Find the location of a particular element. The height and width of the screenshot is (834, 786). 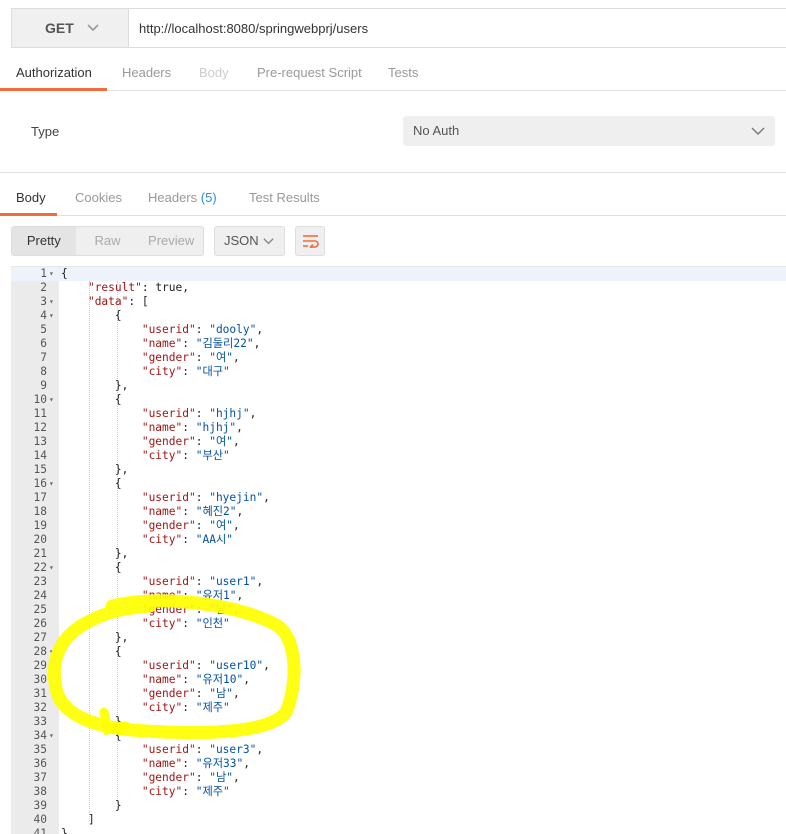

code-line: 1 ▾ { is located at coordinates (398, 274).